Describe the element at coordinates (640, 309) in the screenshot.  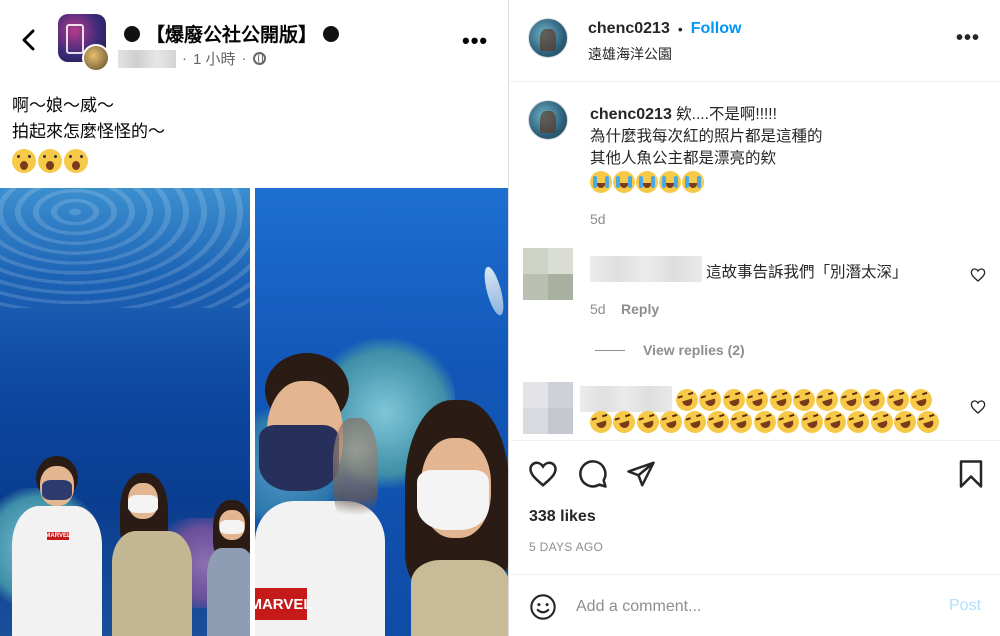
I see `reply-button: Reply` at that location.